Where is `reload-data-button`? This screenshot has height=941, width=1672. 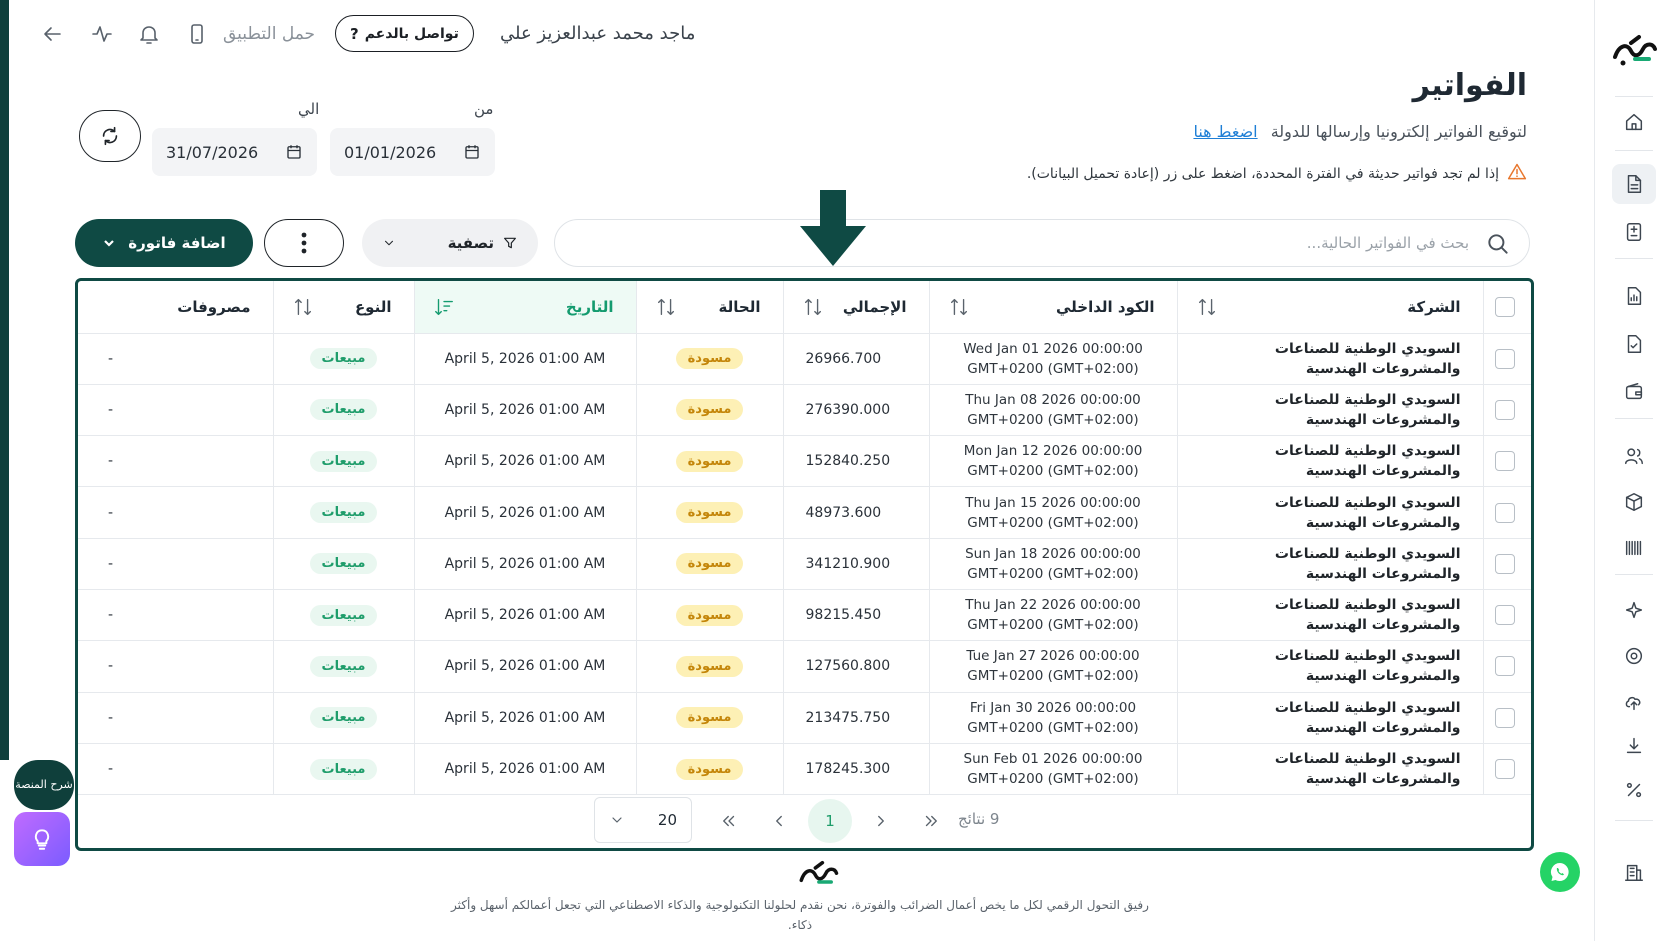
reload-data-button is located at coordinates (110, 136).